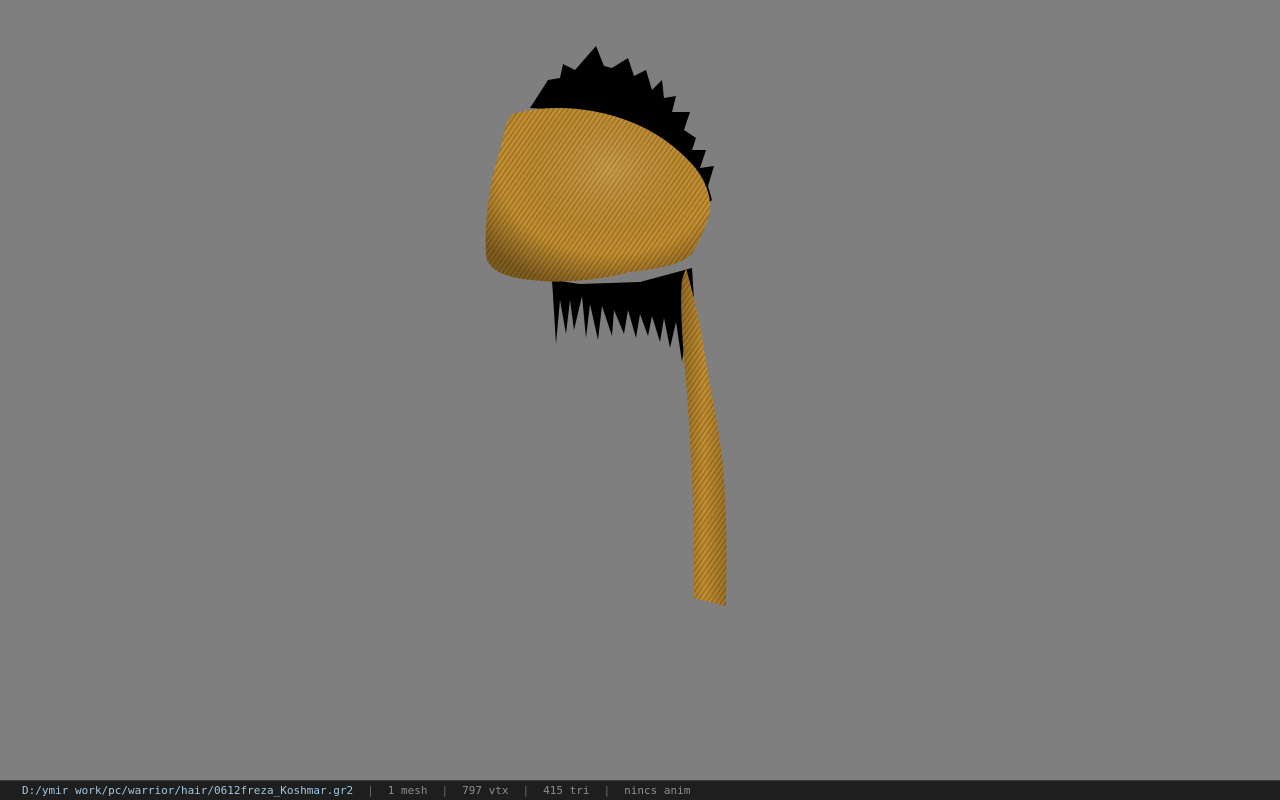  Describe the element at coordinates (566, 790) in the screenshot. I see `triangle-count: 415 tri` at that location.